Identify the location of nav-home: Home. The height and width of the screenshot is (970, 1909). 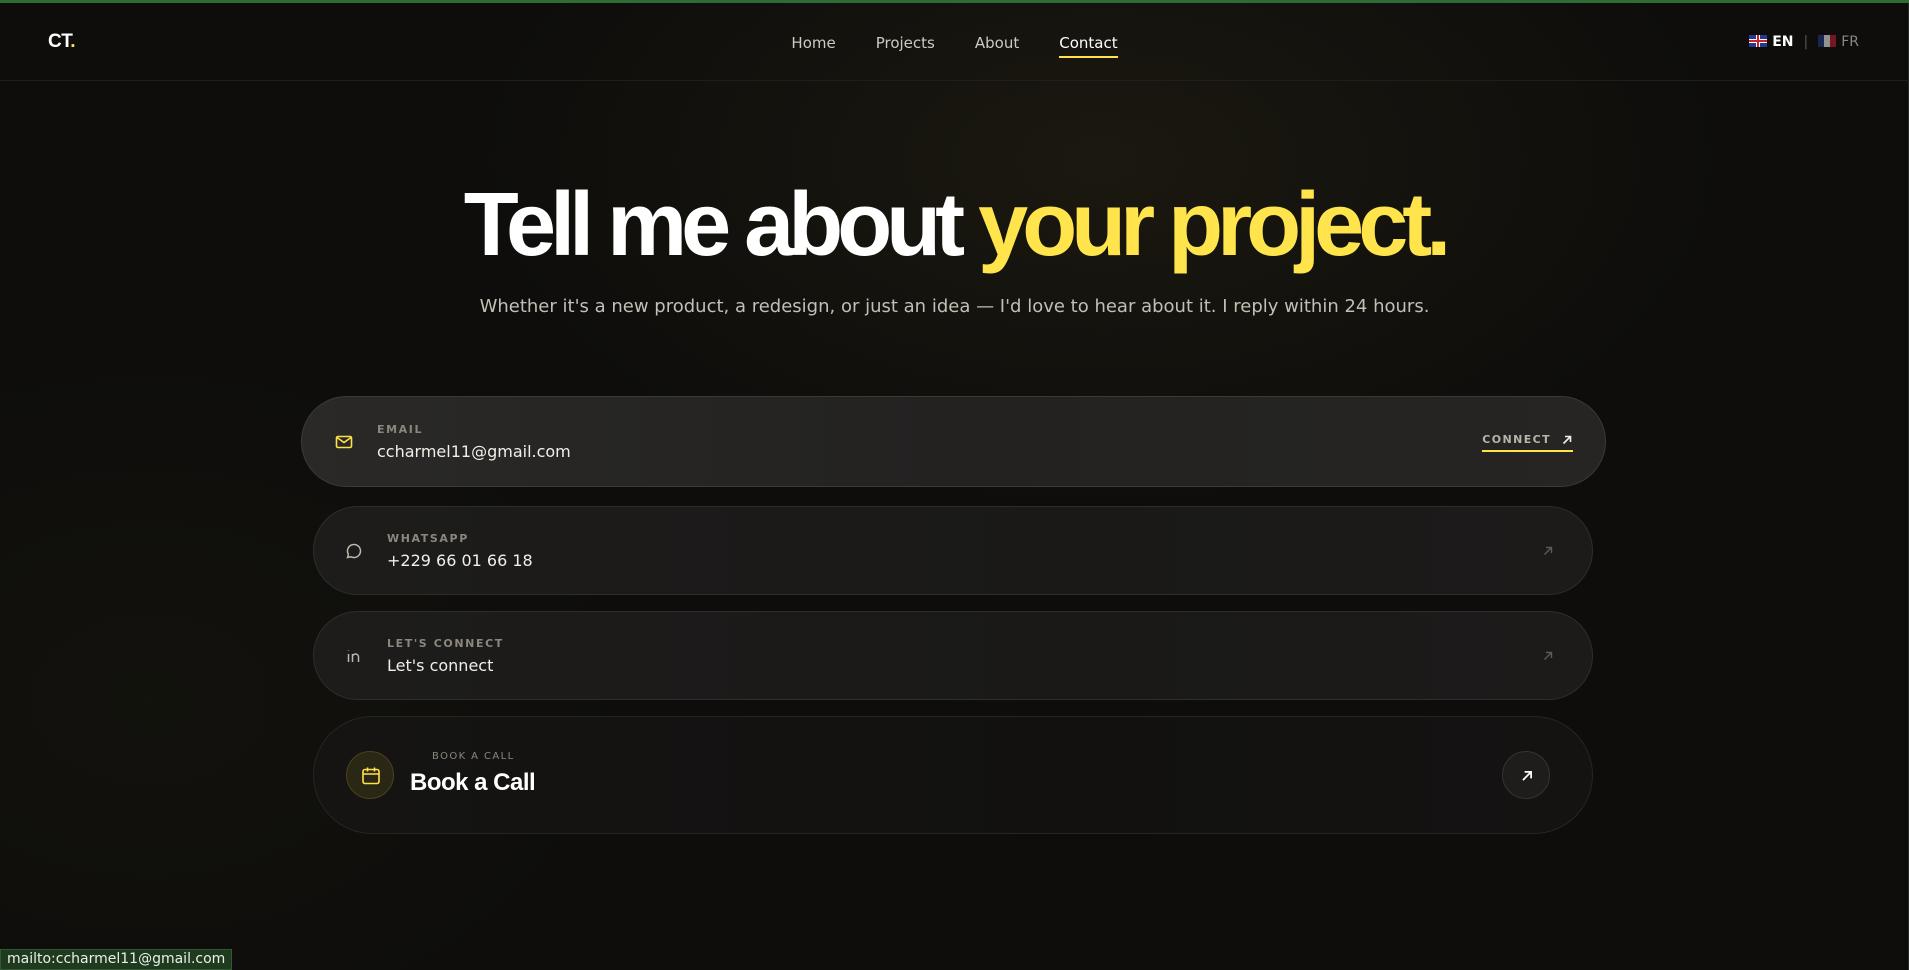
(813, 46).